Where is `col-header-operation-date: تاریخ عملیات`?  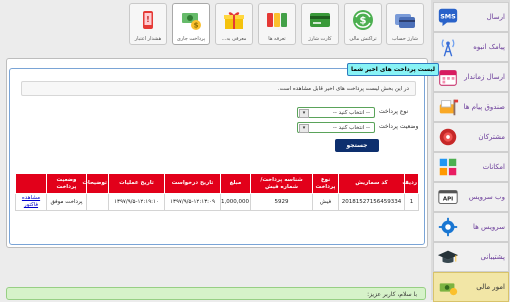
col-header-operation-date: تاریخ عملیات is located at coordinates (136, 183).